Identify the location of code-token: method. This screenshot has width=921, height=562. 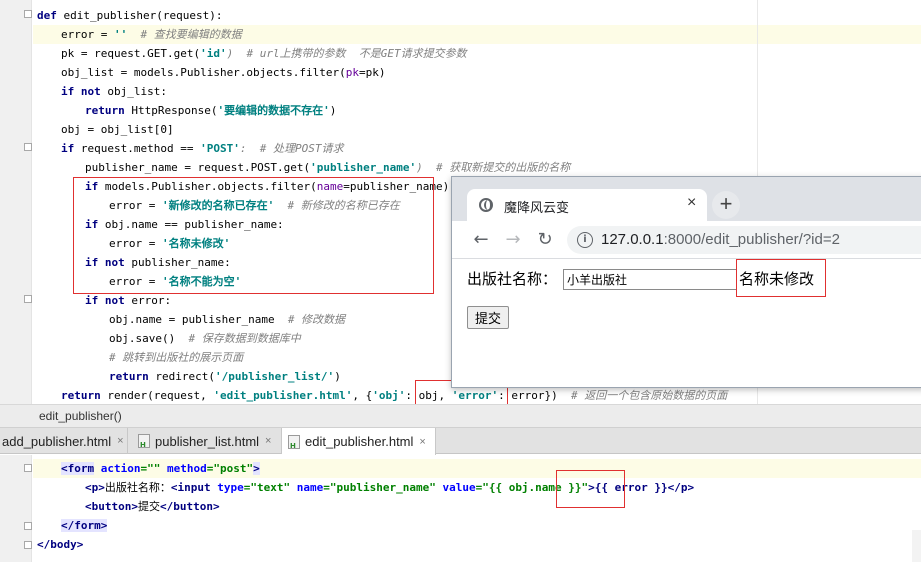
(183, 468).